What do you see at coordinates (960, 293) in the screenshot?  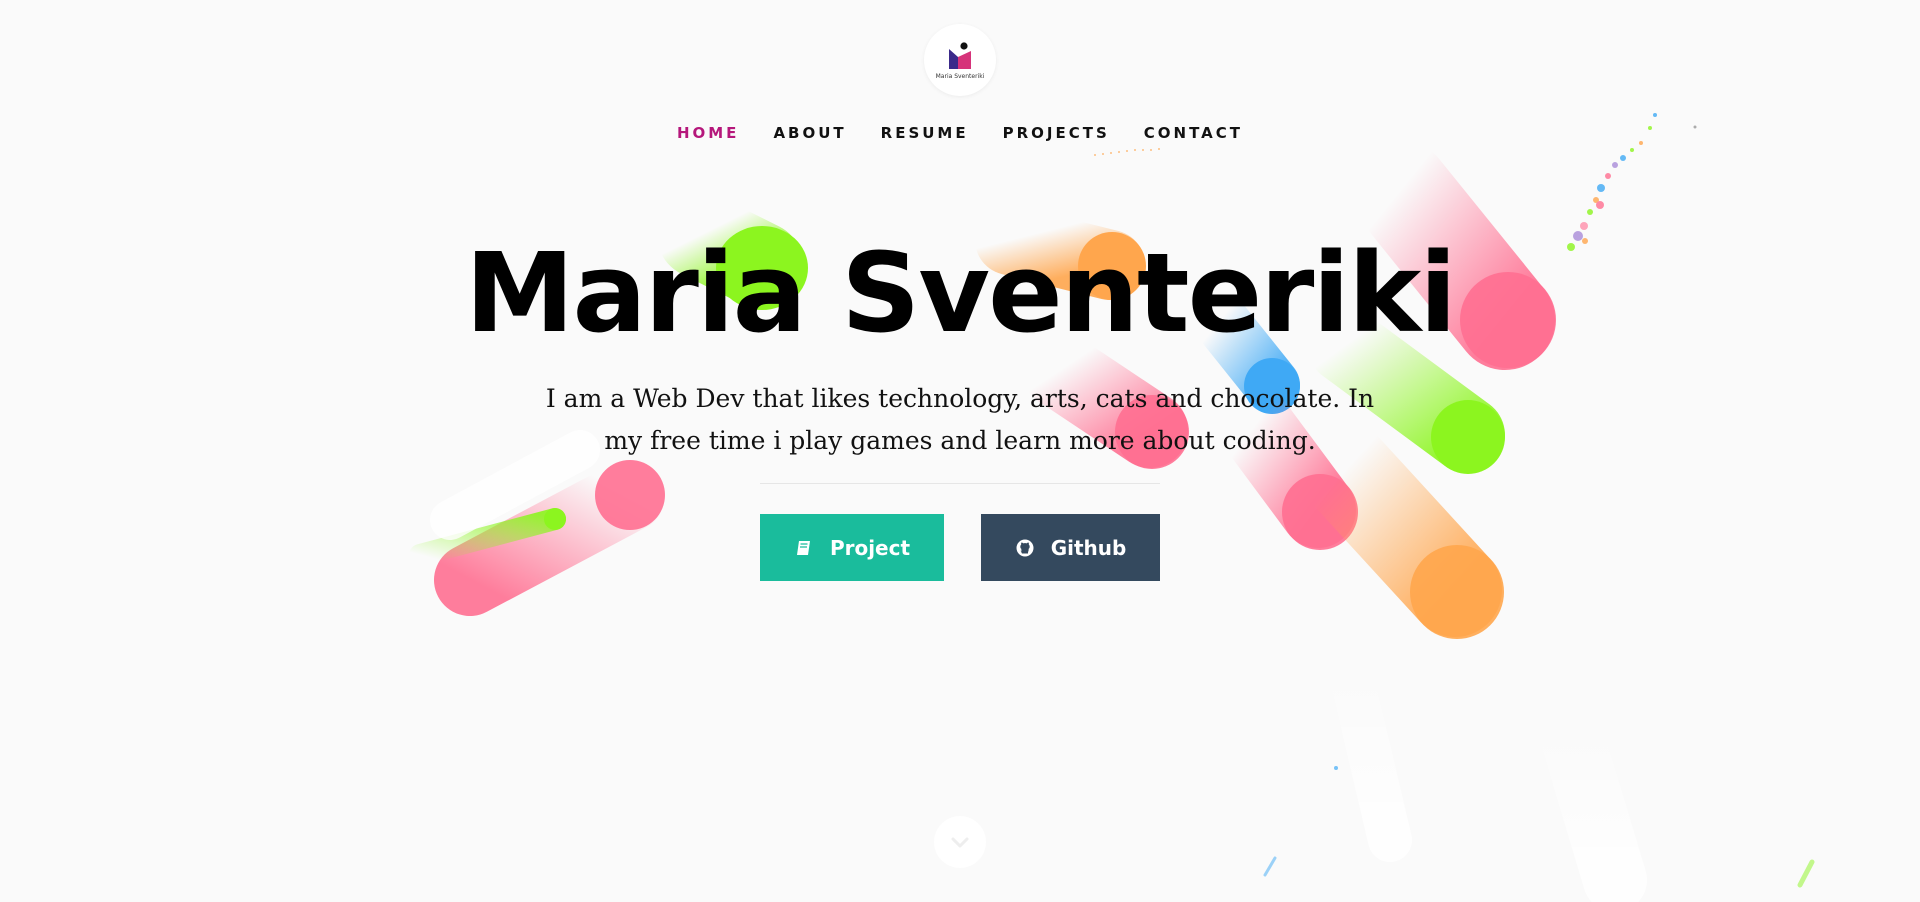 I see `hero-title: Maria Sventeriki` at bounding box center [960, 293].